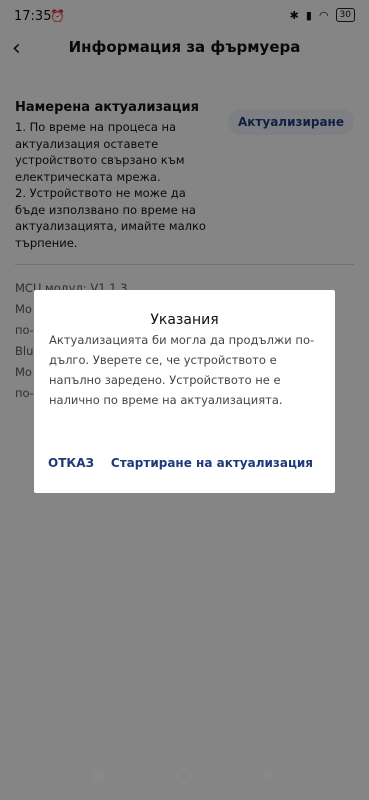  I want to click on home-icon, so click(184, 776).